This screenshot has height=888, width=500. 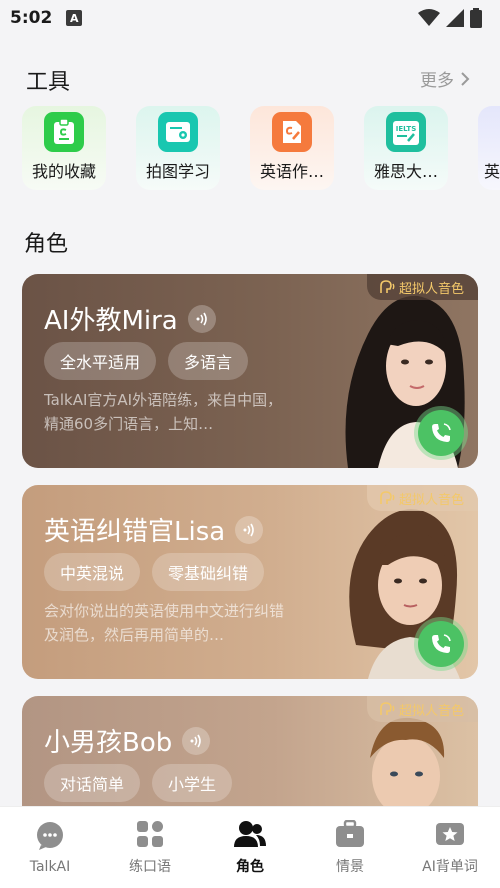 What do you see at coordinates (108, 743) in the screenshot?
I see `role-name-text: 小男孩Bob` at bounding box center [108, 743].